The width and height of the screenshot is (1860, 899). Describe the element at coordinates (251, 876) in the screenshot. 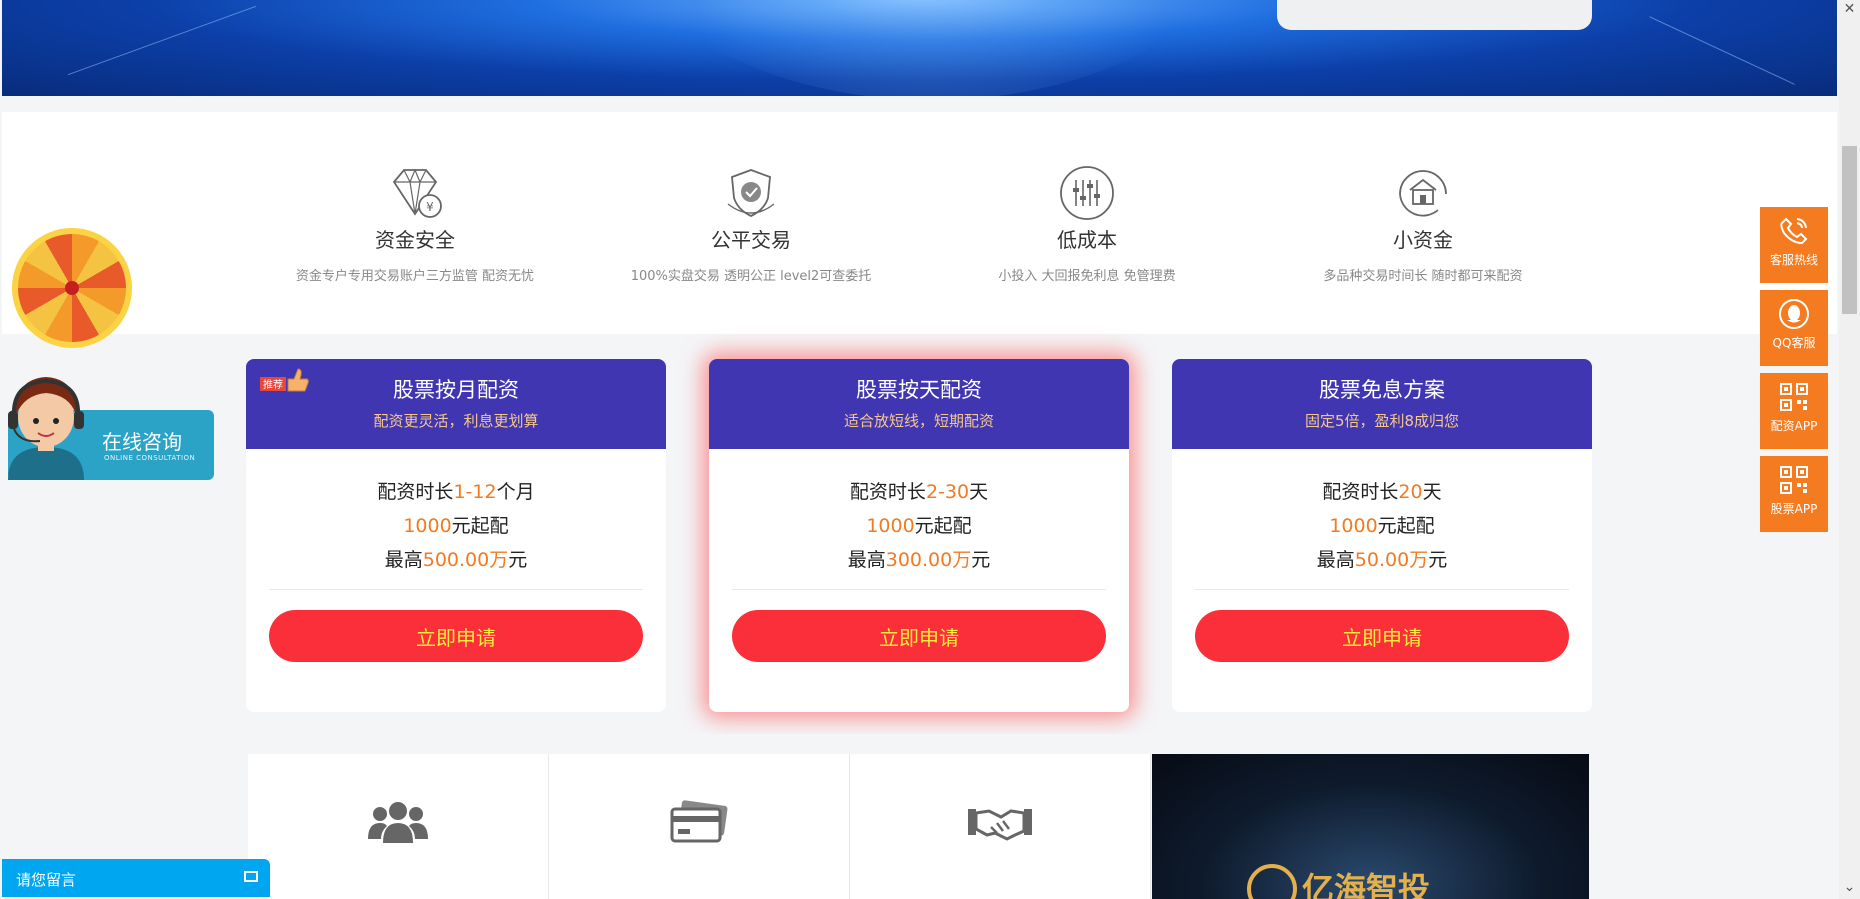

I see `minimize-icon` at that location.